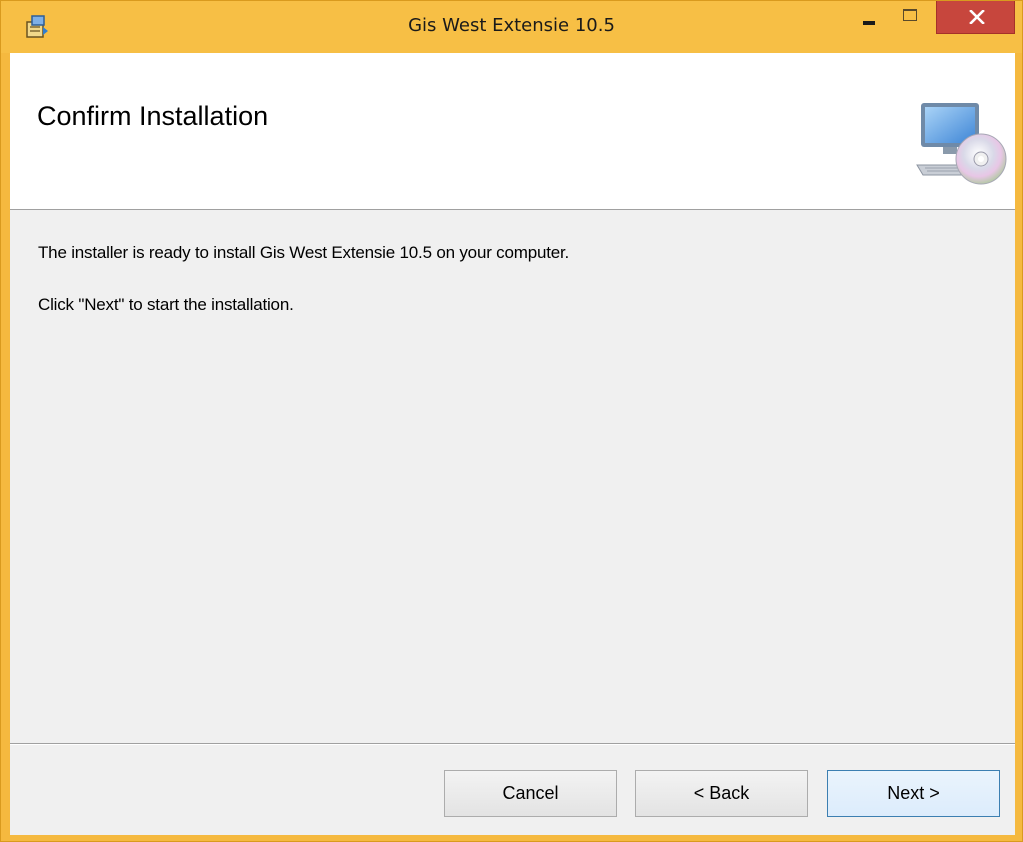 The height and width of the screenshot is (842, 1023). I want to click on close-button, so click(975, 17).